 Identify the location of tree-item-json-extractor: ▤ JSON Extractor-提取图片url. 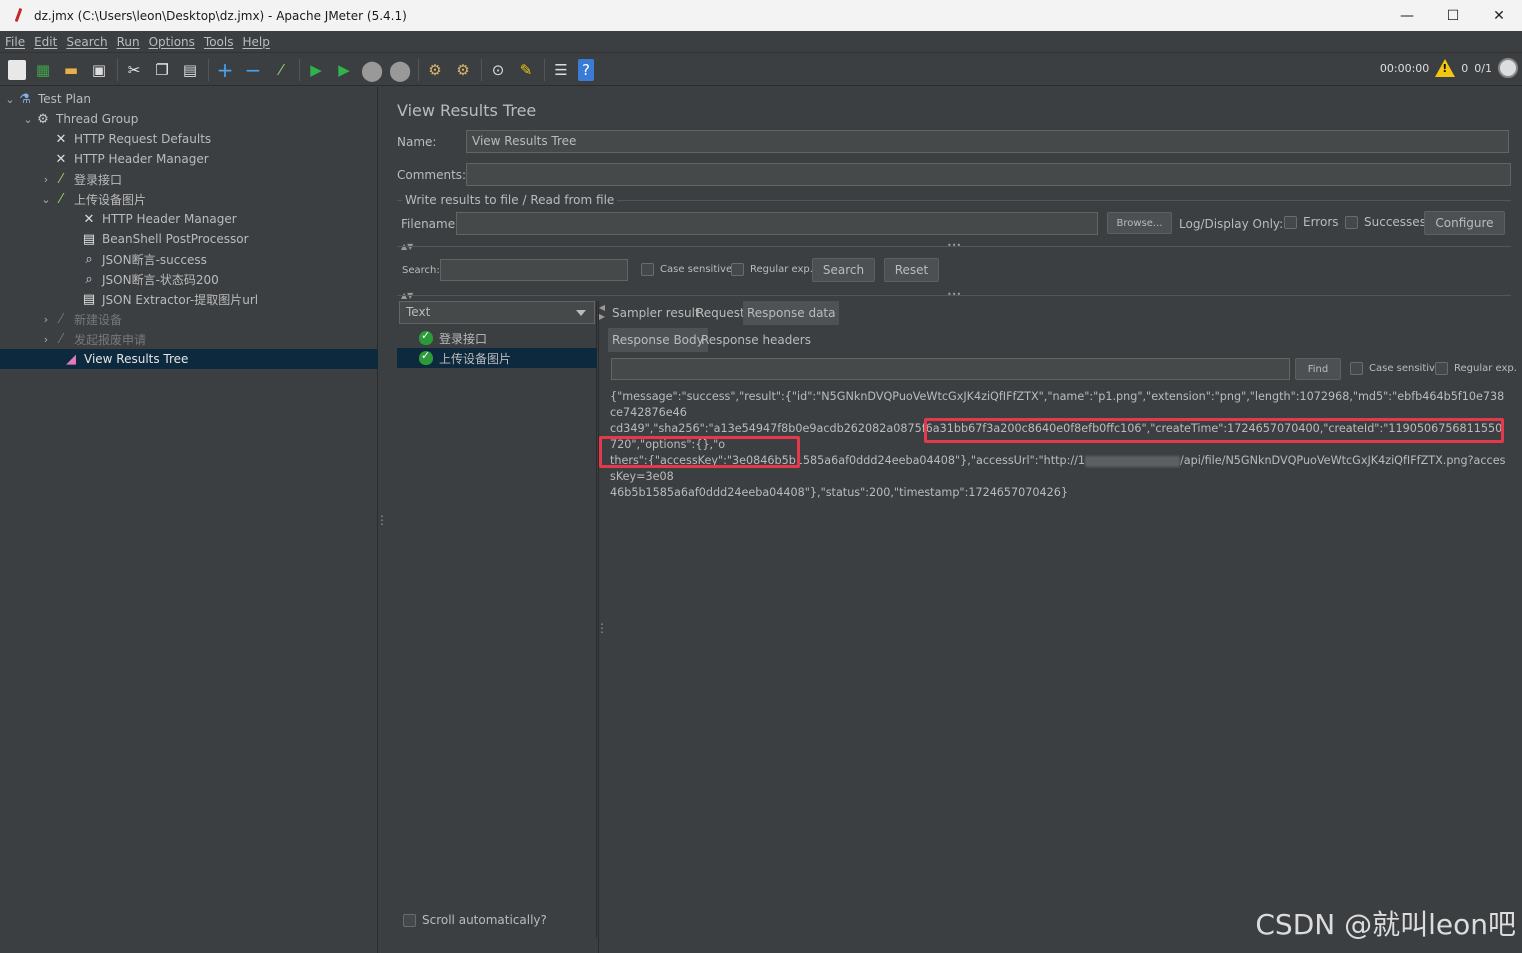
(189, 299).